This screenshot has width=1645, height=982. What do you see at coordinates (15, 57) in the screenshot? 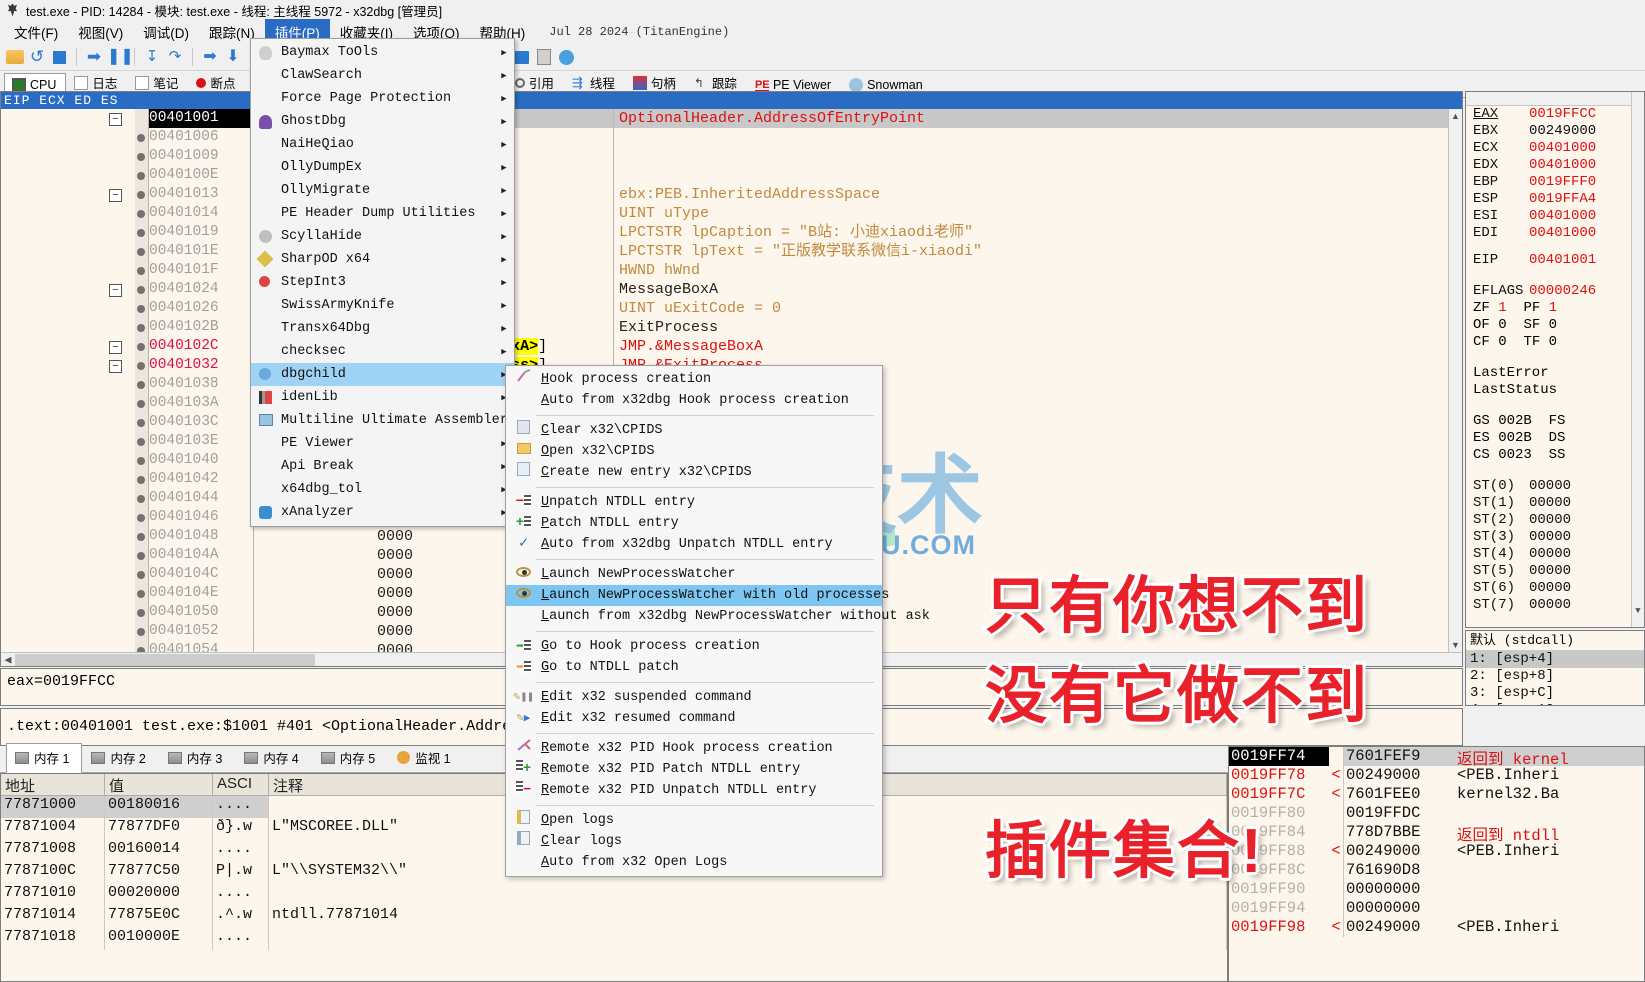
I see `open-icon` at bounding box center [15, 57].